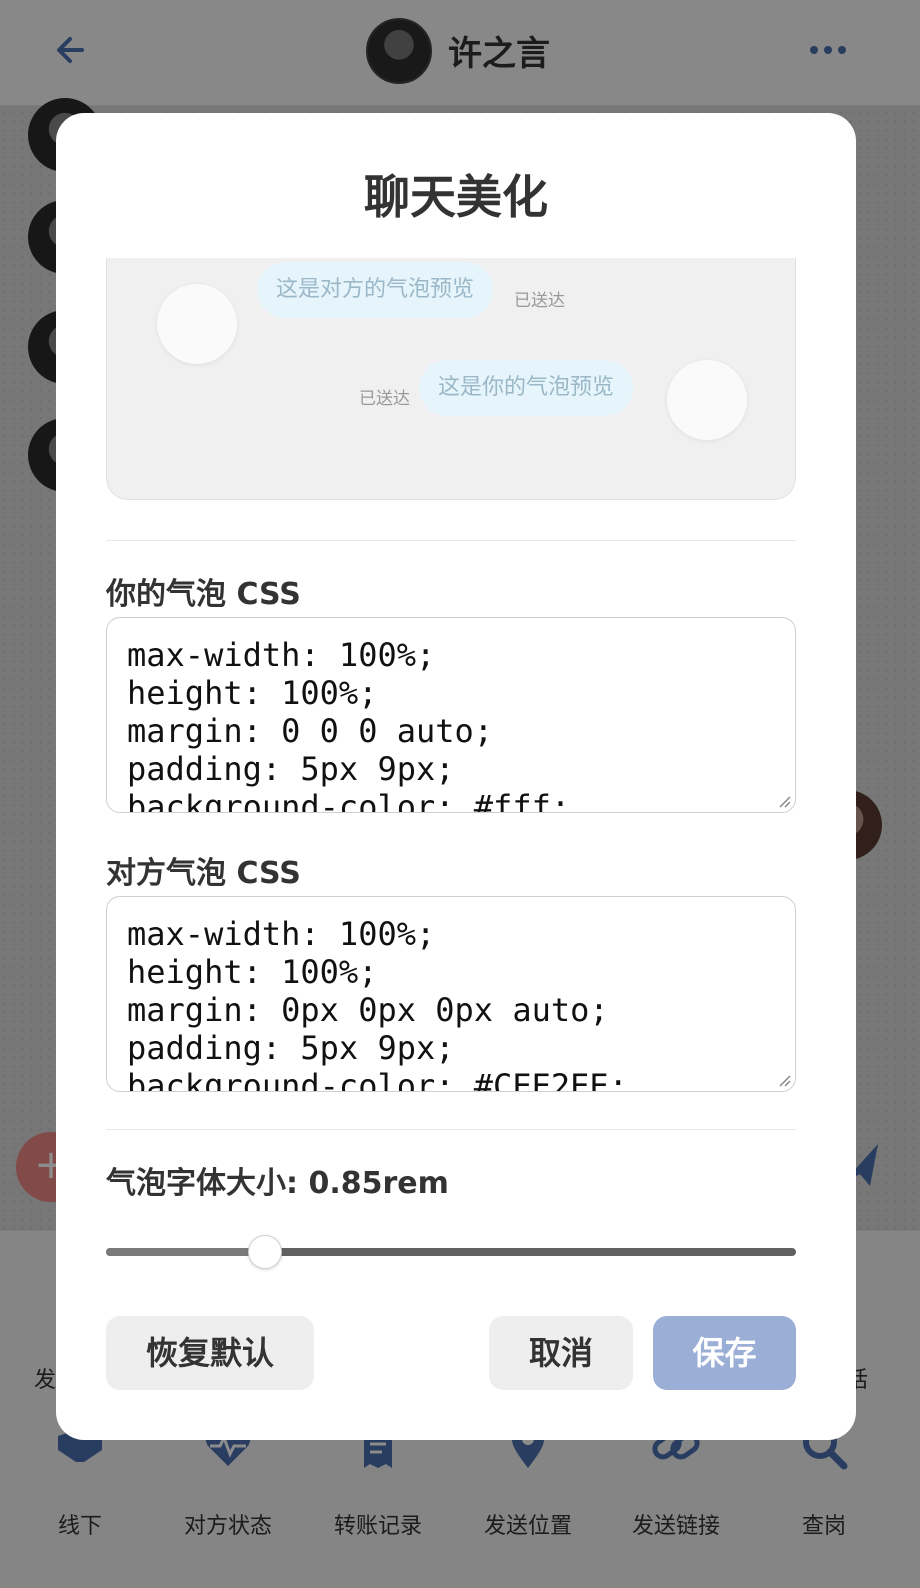 Image resolution: width=920 pixels, height=1588 pixels. What do you see at coordinates (197, 324) in the screenshot?
I see `preview-their-avatar` at bounding box center [197, 324].